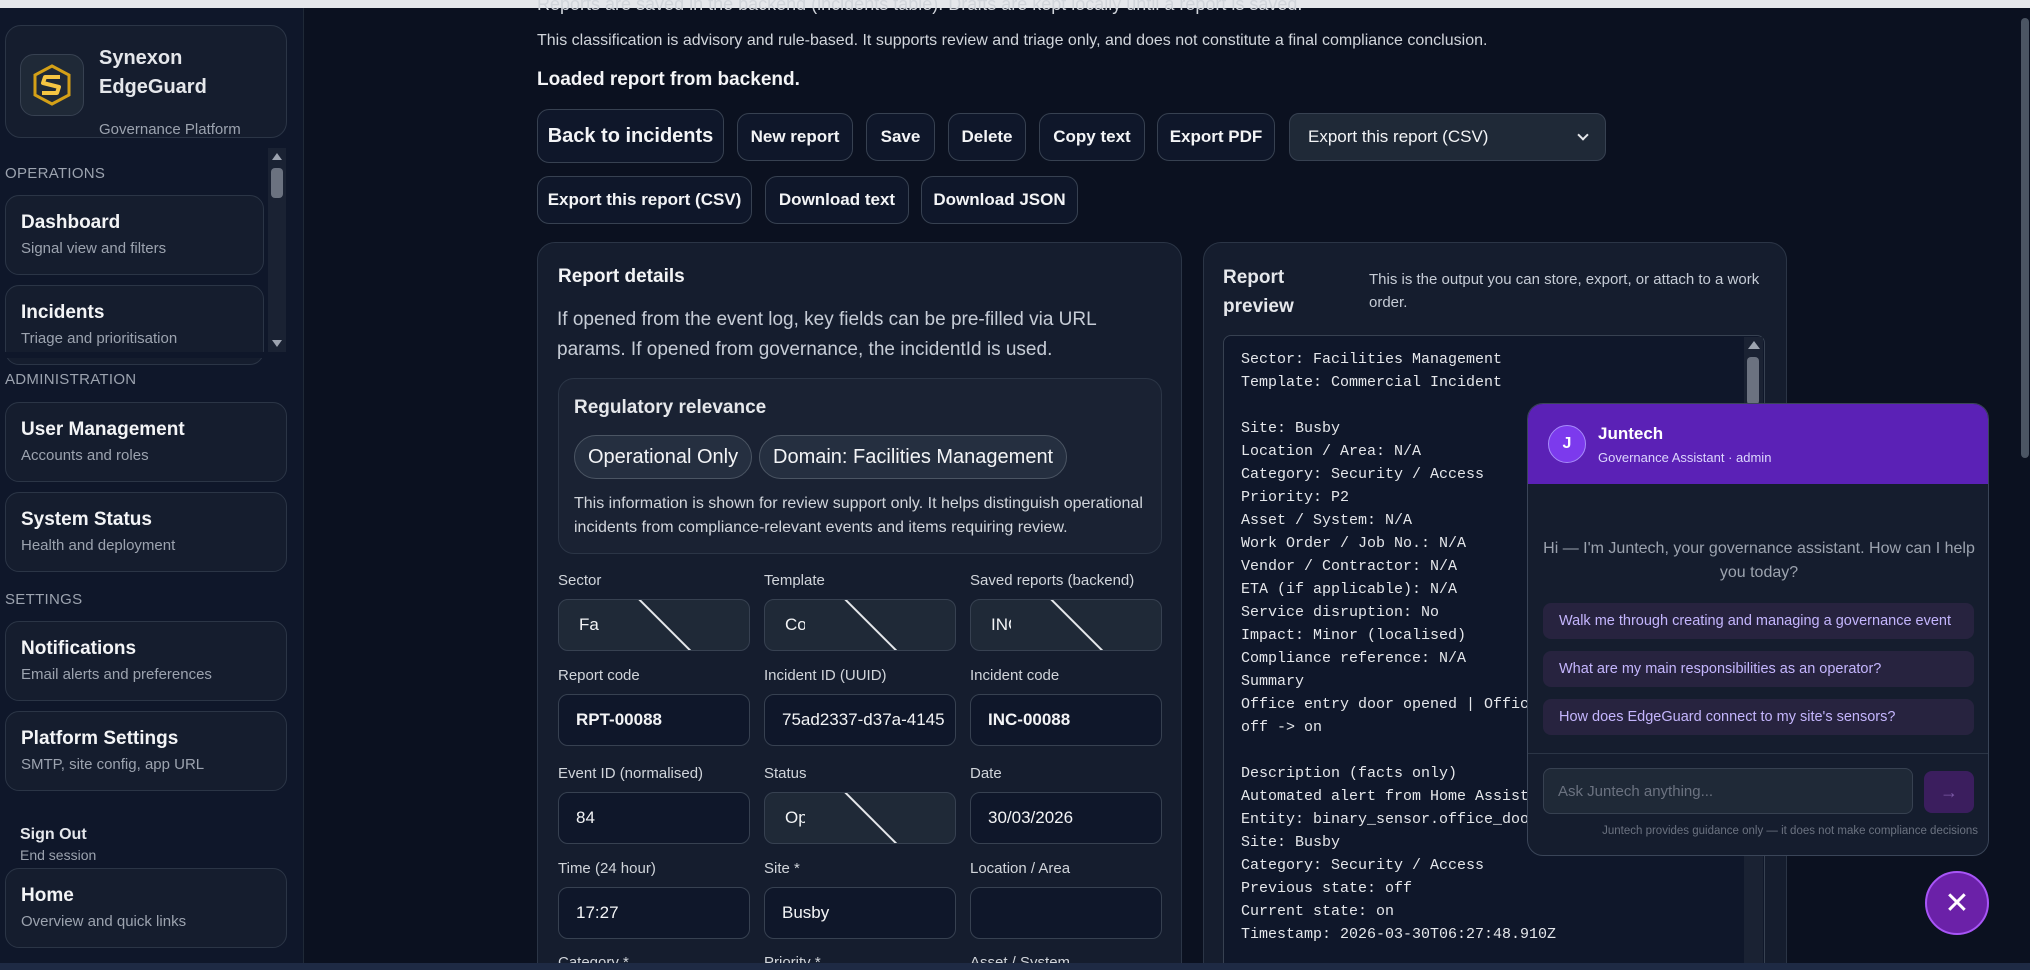 The image size is (2030, 970). Describe the element at coordinates (1327, 888) in the screenshot. I see `preview-line: Previous state: off` at that location.